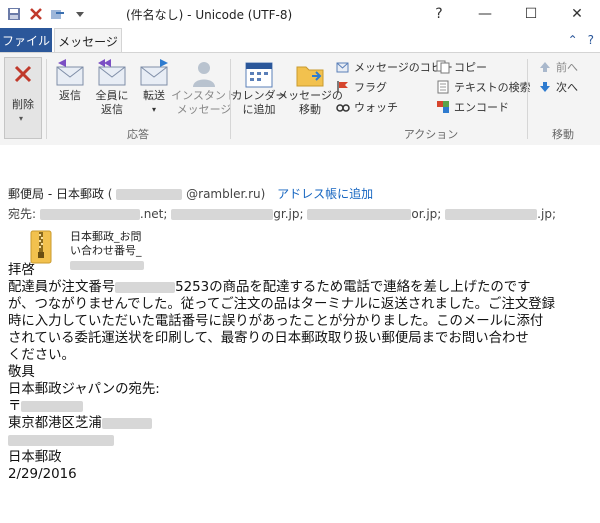  I want to click on maximize-button: ☐, so click(531, 14).